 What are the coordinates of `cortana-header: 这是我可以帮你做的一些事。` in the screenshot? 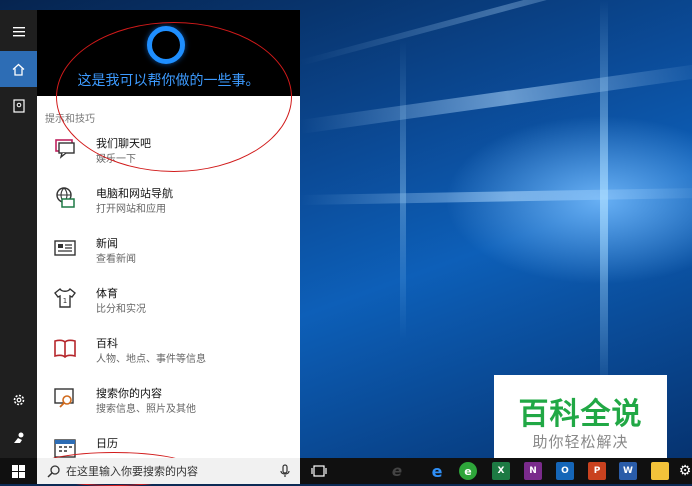 It's located at (168, 53).